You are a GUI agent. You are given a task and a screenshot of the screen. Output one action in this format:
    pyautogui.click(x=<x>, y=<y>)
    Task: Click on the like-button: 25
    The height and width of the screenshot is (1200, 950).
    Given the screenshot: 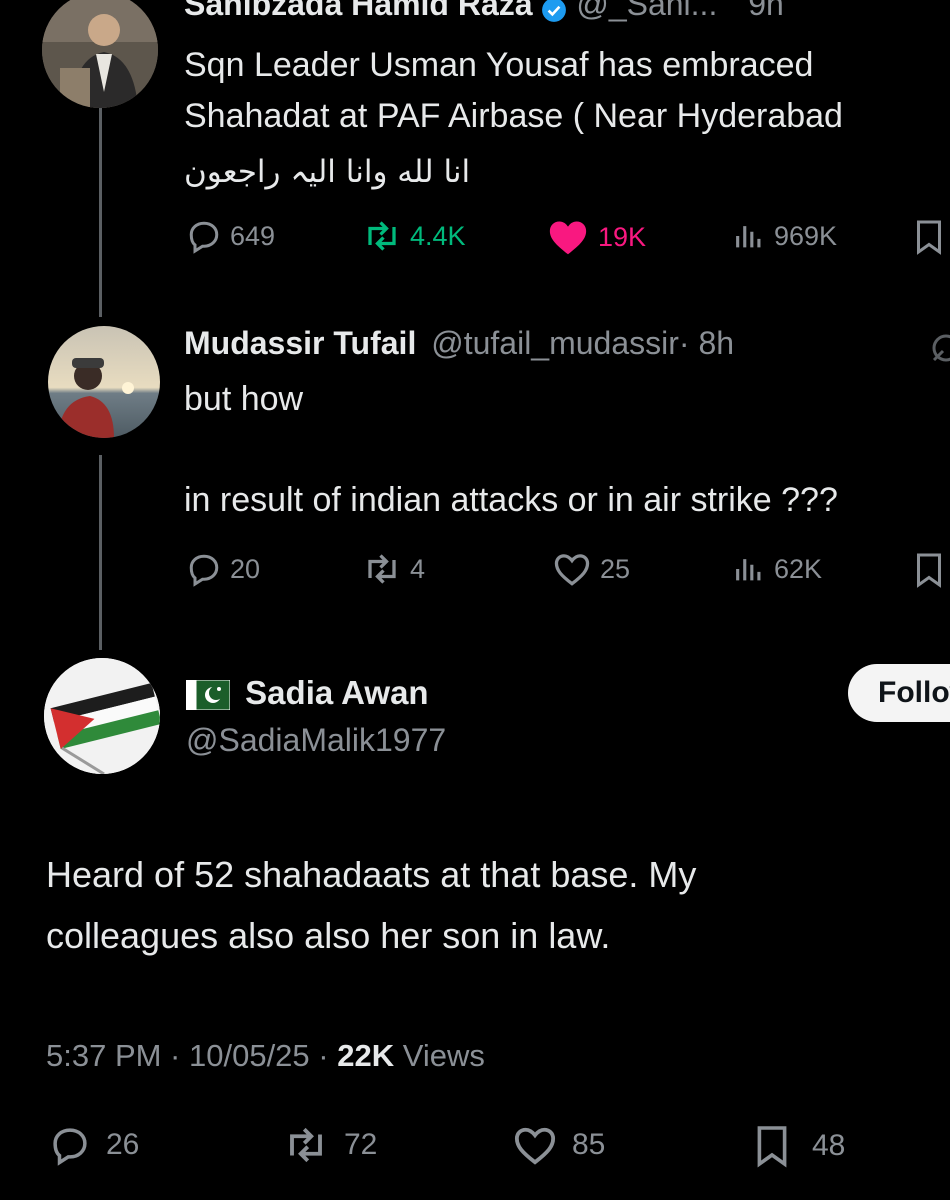 What is the action you would take?
    pyautogui.click(x=591, y=569)
    